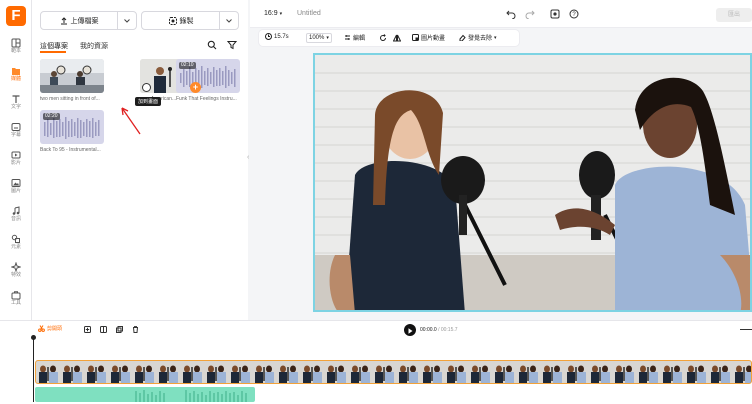 The width and height of the screenshot is (752, 404). What do you see at coordinates (433, 39) in the screenshot?
I see `pip-label: 圖片動畫` at bounding box center [433, 39].